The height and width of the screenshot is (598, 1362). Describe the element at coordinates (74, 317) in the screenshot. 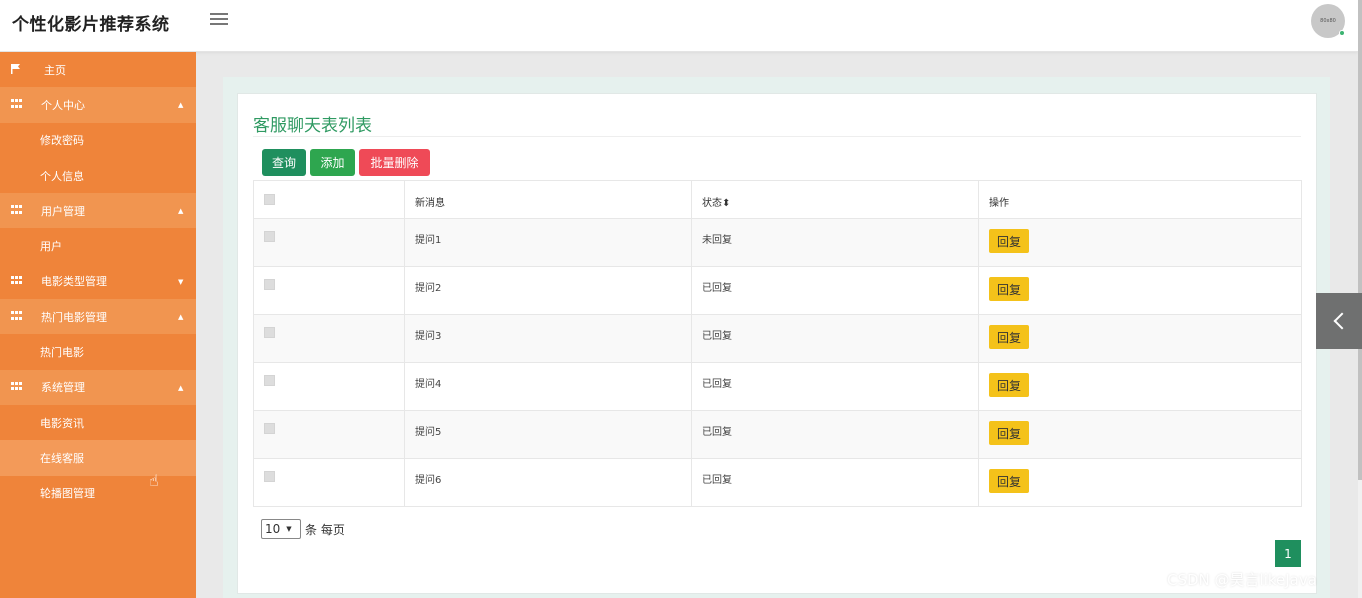

I see `sidebar-item-label: 热门电影管理` at that location.